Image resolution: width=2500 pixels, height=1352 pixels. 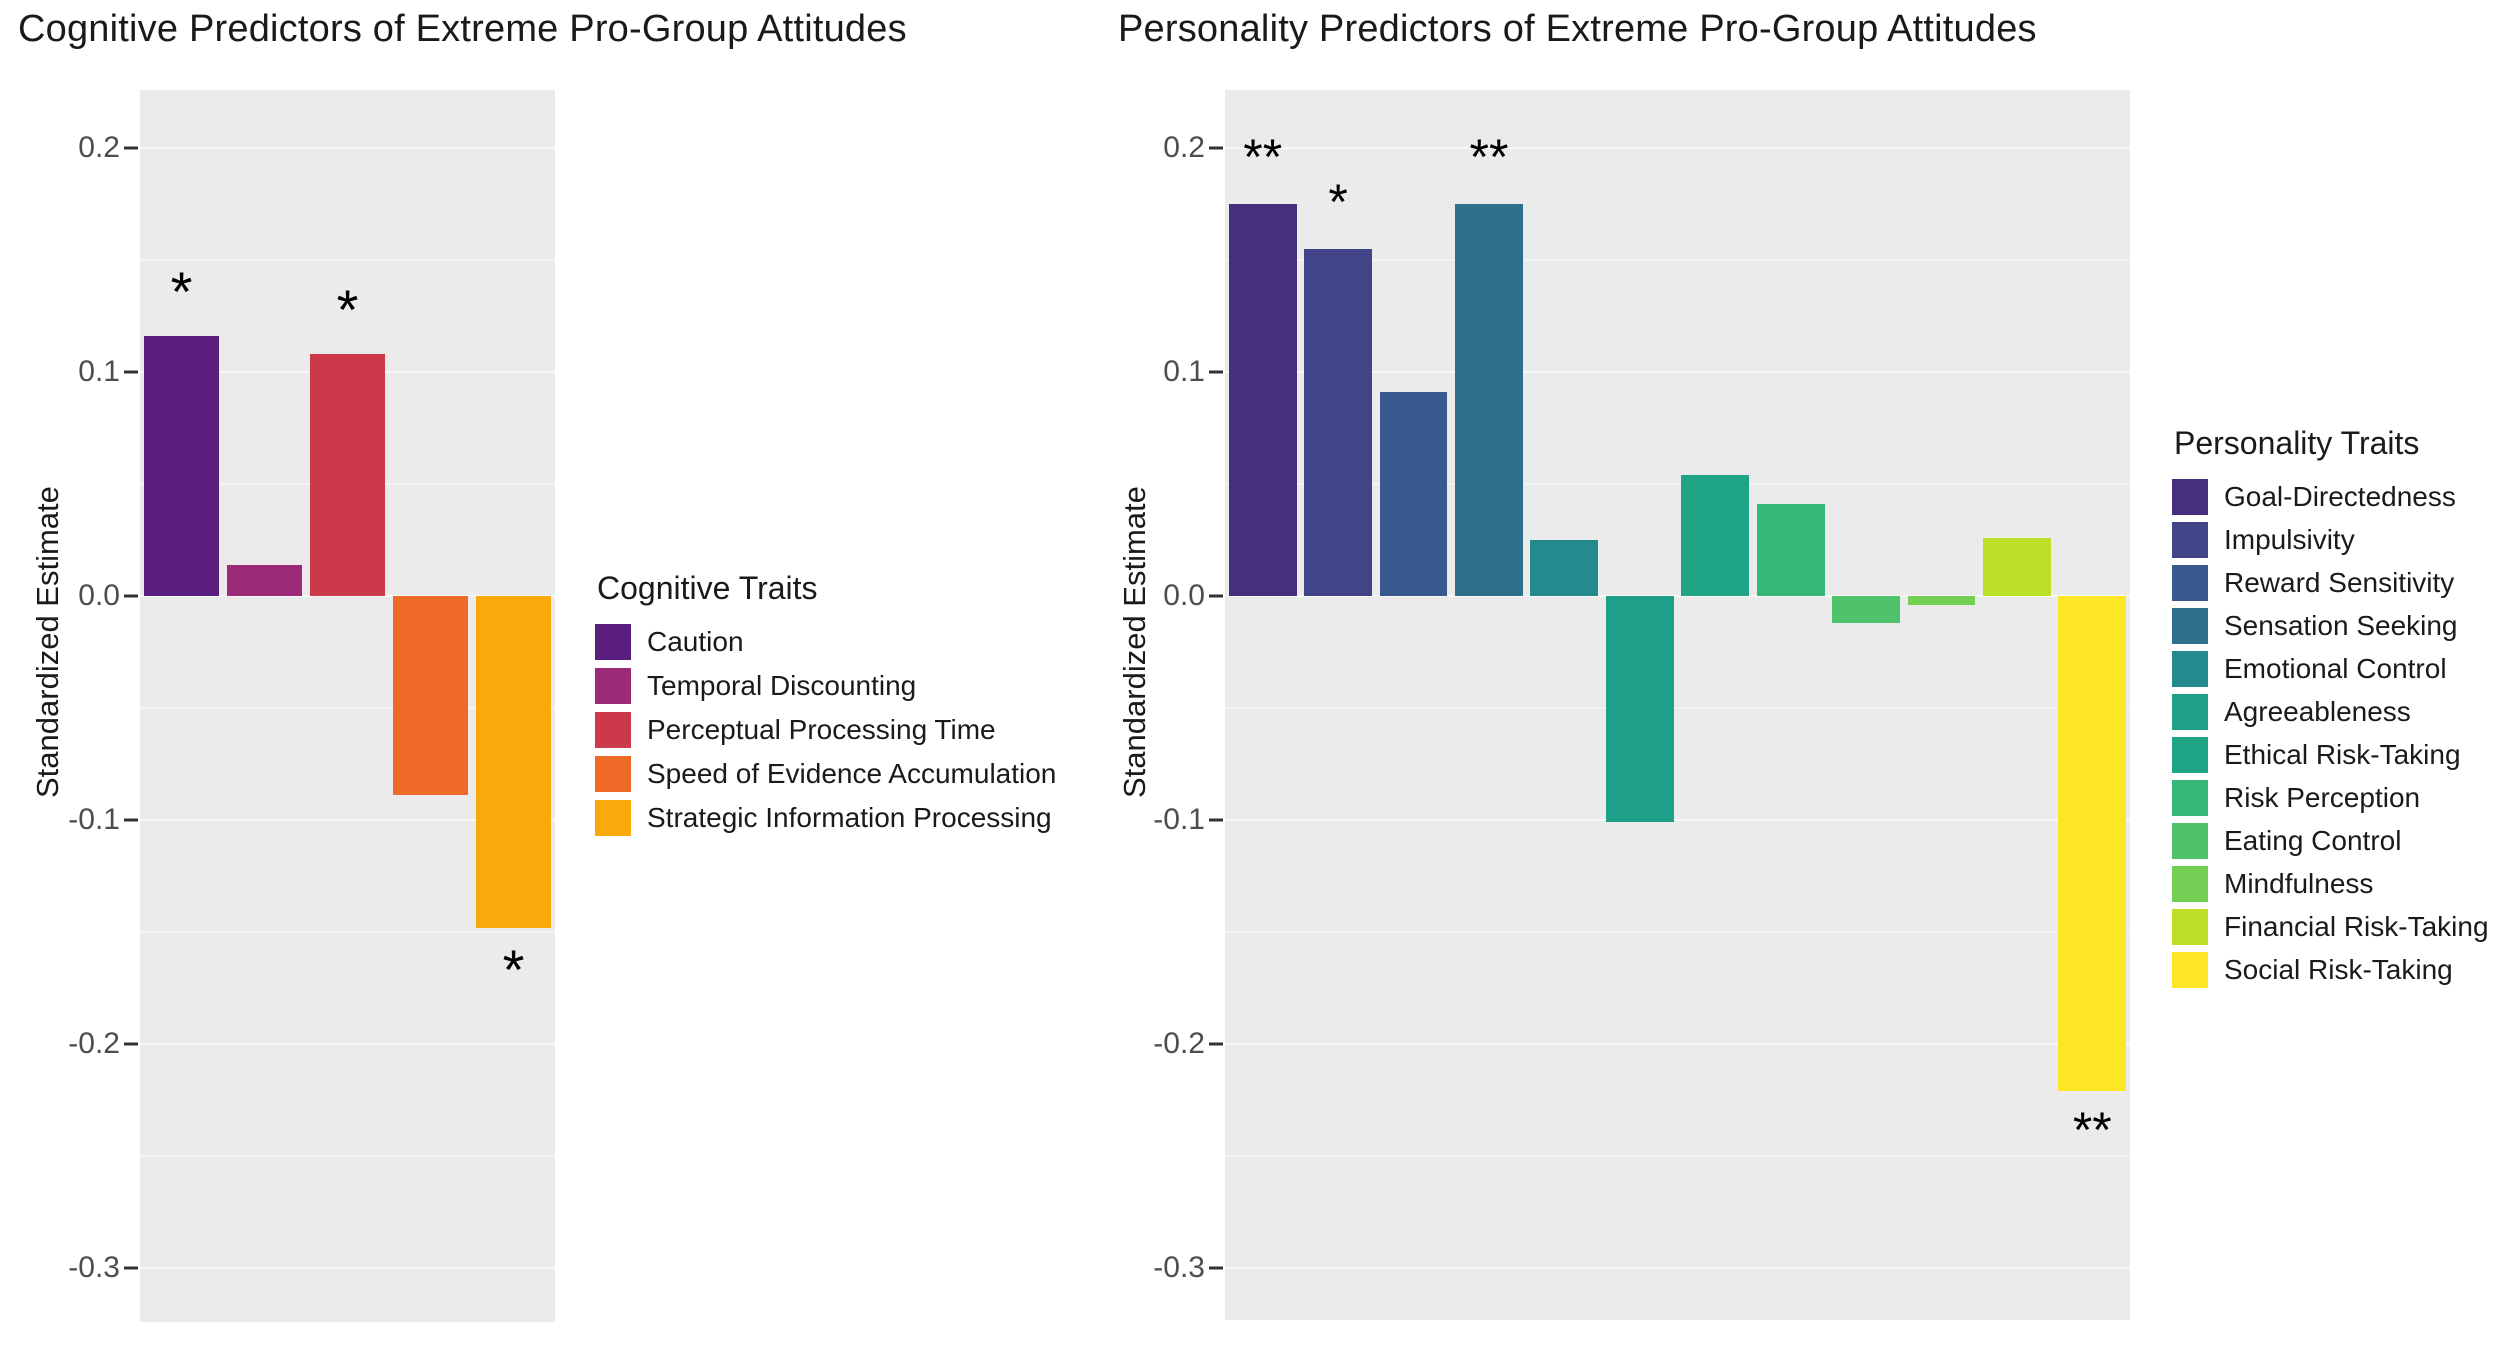 I want to click on legend-item: Impulsivity, so click(x=2330, y=539).